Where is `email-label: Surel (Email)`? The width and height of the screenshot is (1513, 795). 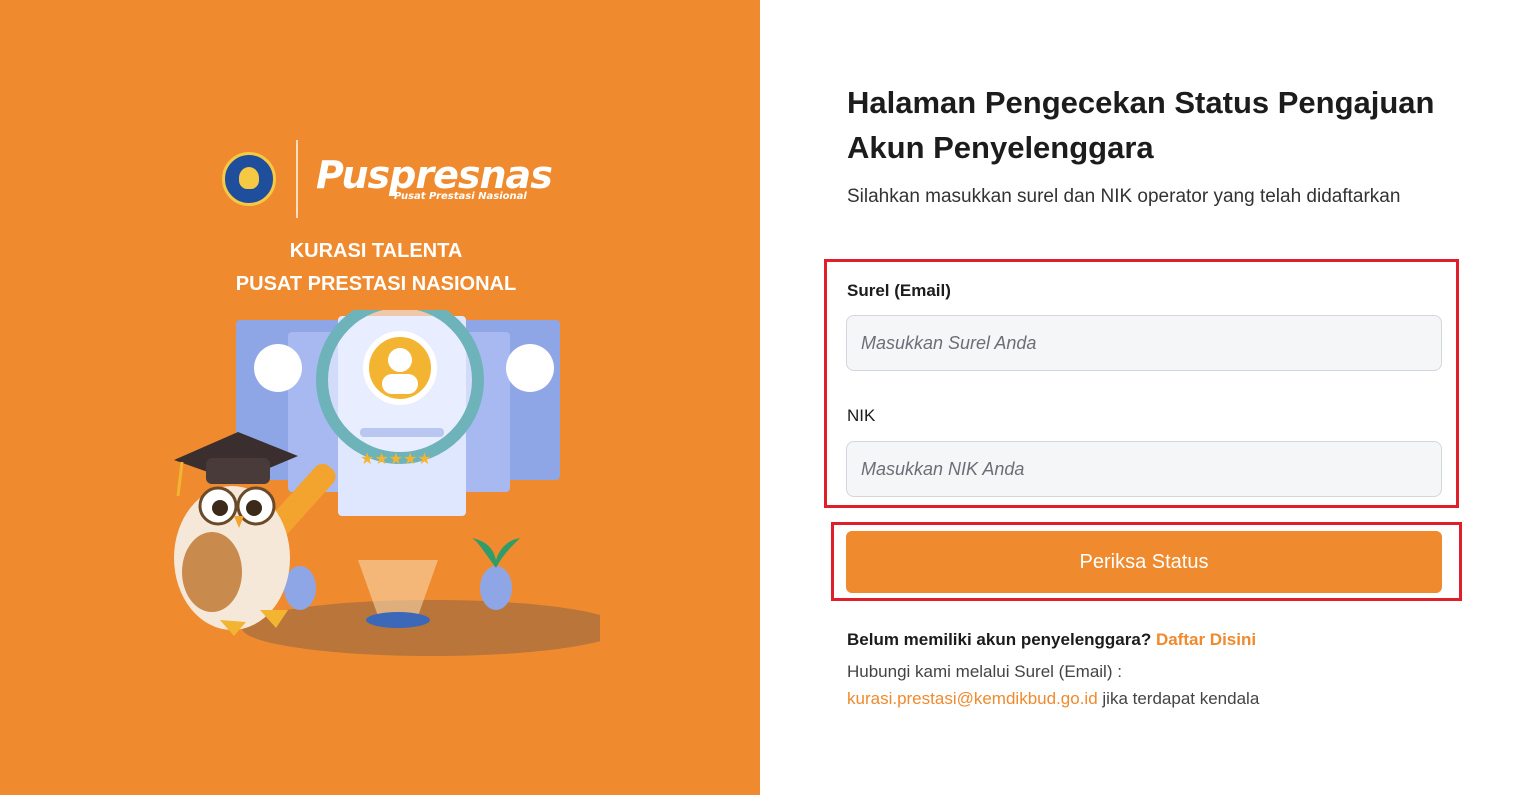 email-label: Surel (Email) is located at coordinates (899, 290).